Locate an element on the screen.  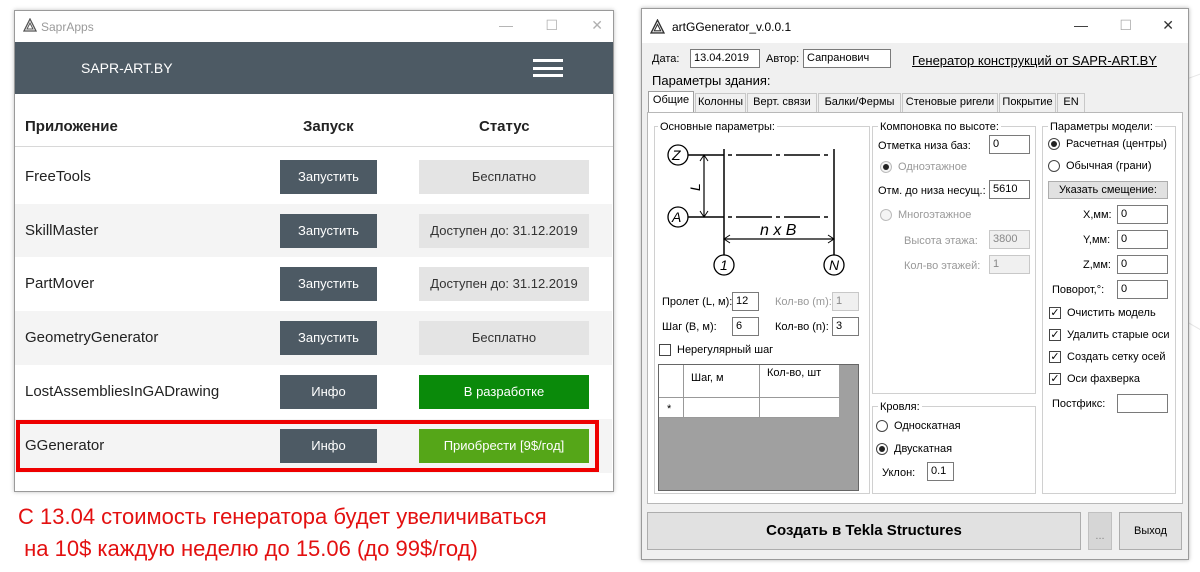
one-storey-label: Одноэтажное is located at coordinates (932, 167).